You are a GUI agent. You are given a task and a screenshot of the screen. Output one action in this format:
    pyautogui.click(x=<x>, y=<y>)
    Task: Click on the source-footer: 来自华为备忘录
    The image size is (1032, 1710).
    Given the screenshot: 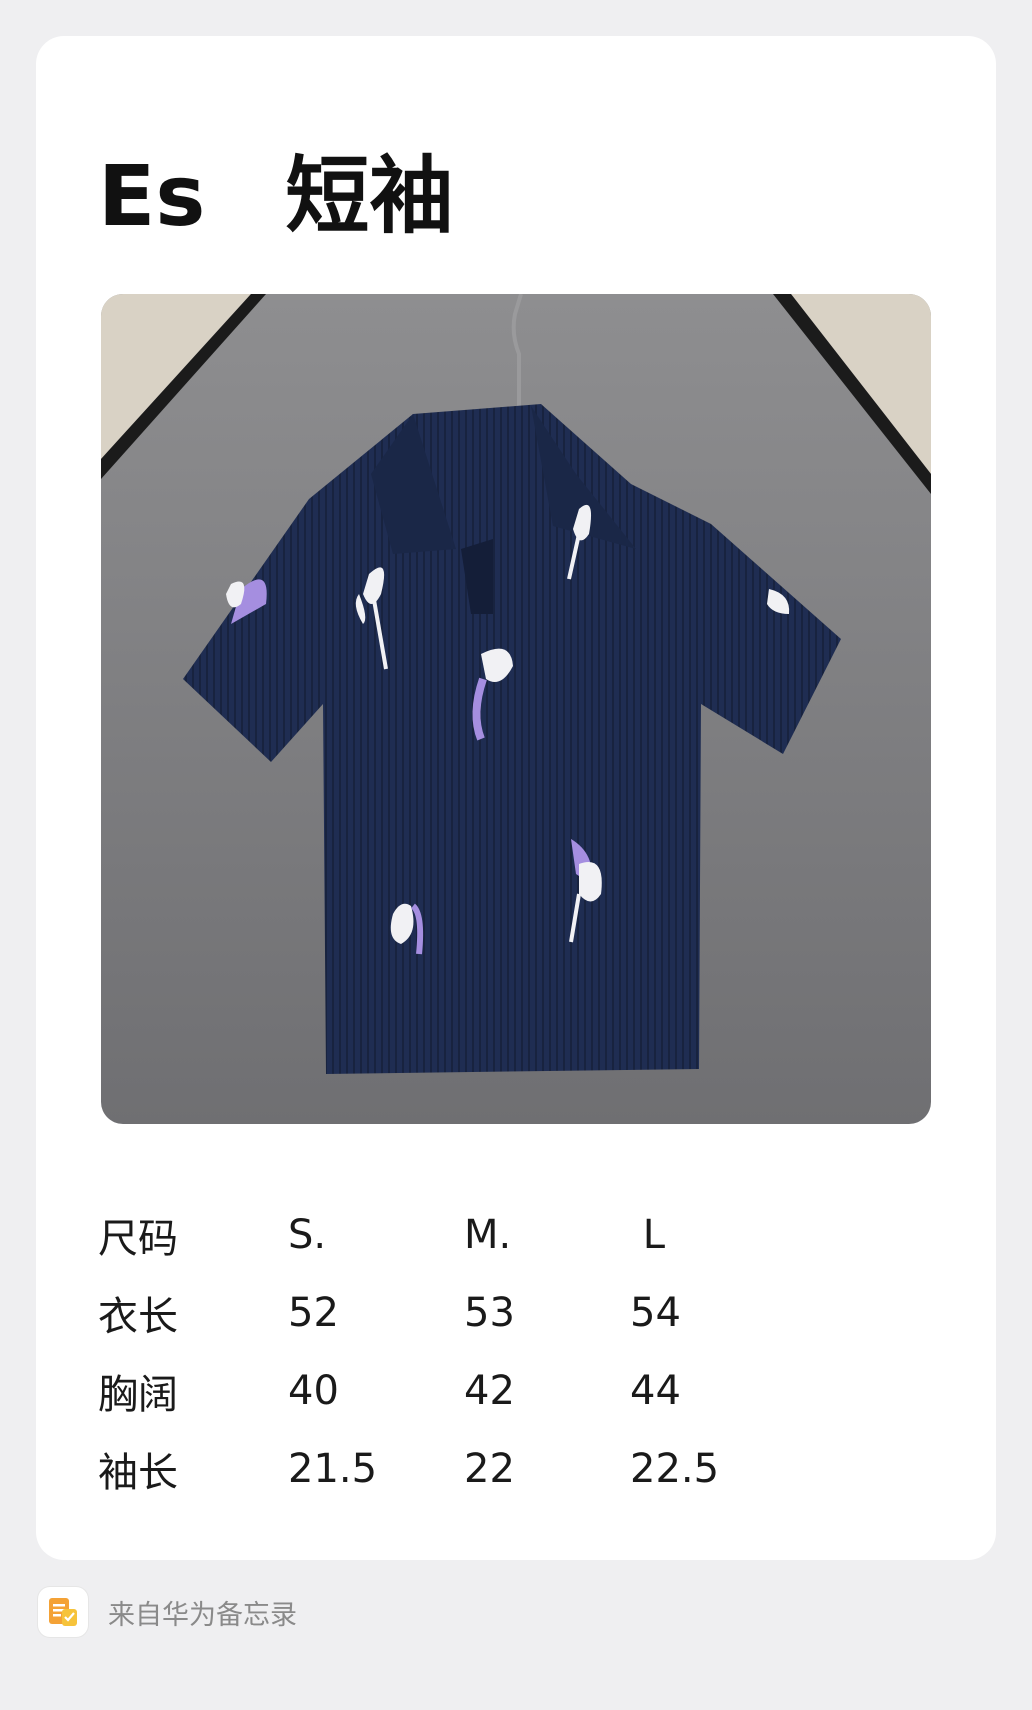 What is the action you would take?
    pyautogui.click(x=167, y=1612)
    